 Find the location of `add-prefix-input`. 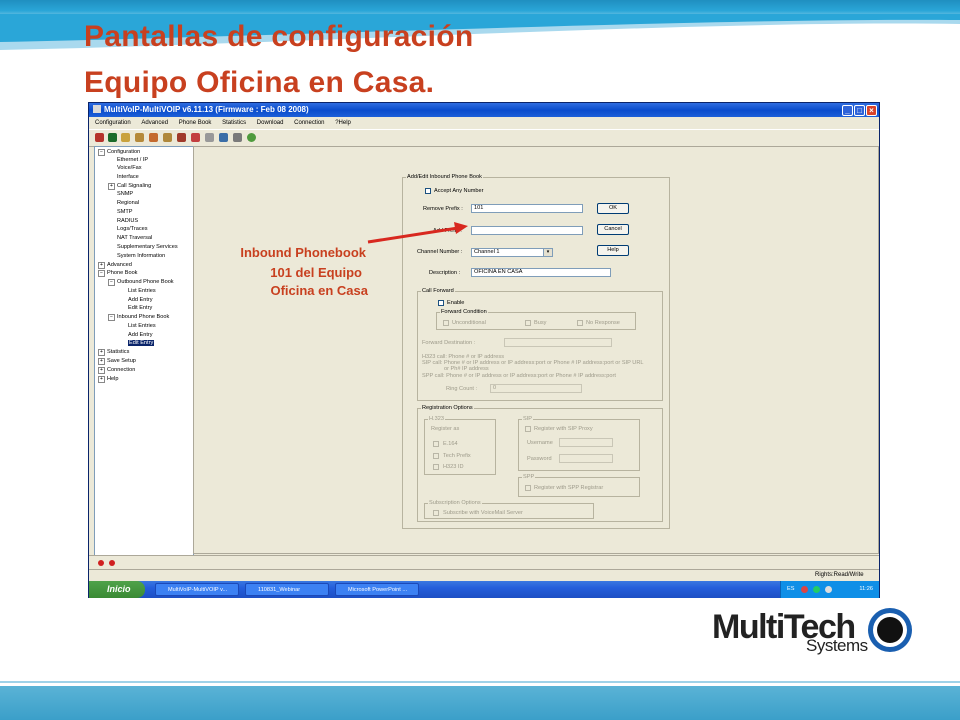

add-prefix-input is located at coordinates (527, 230).